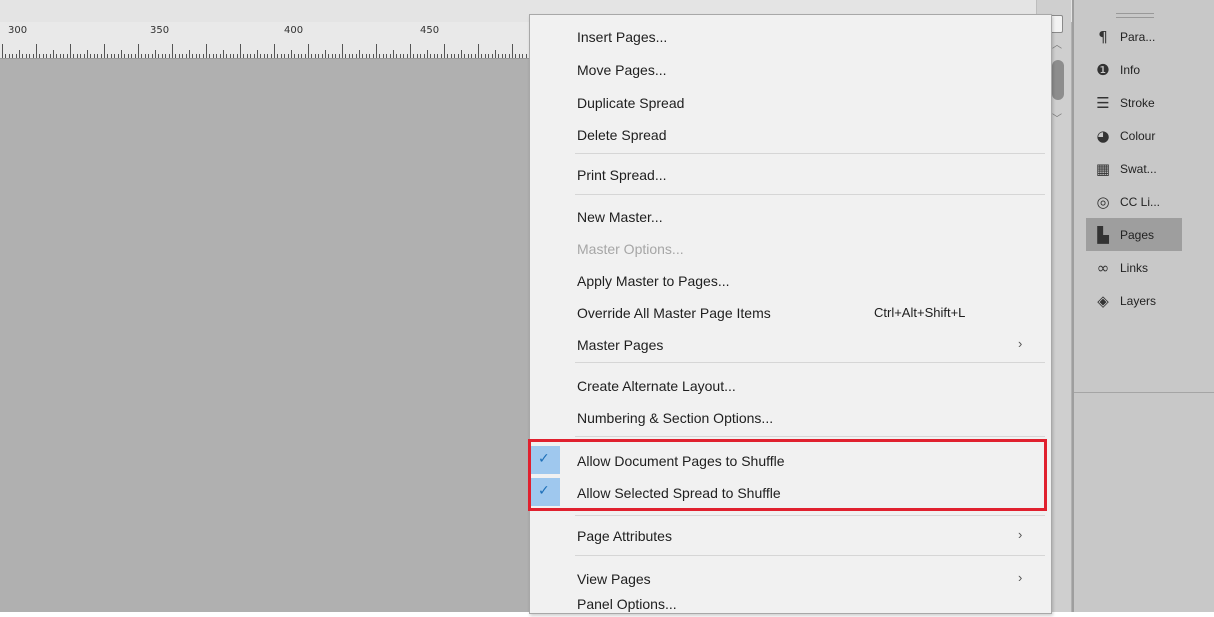 Image resolution: width=1214 pixels, height=617 pixels. I want to click on swatches-icon: ▦, so click(1103, 168).